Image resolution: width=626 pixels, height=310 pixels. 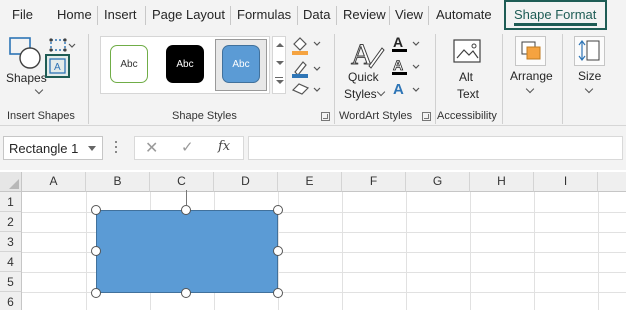 What do you see at coordinates (310, 182) in the screenshot?
I see `column-header-e: E` at bounding box center [310, 182].